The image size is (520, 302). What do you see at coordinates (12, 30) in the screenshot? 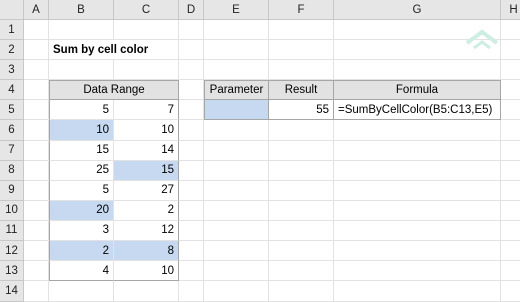
I see `row-header-1: 1` at bounding box center [12, 30].